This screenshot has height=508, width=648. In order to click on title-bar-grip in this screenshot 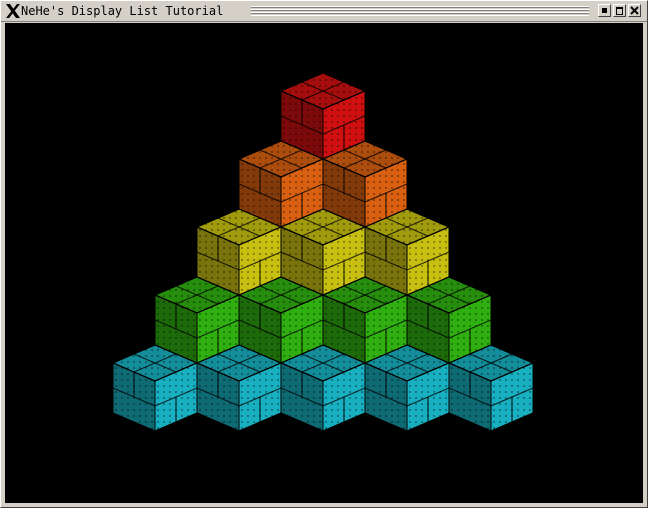, I will do `click(420, 11)`.